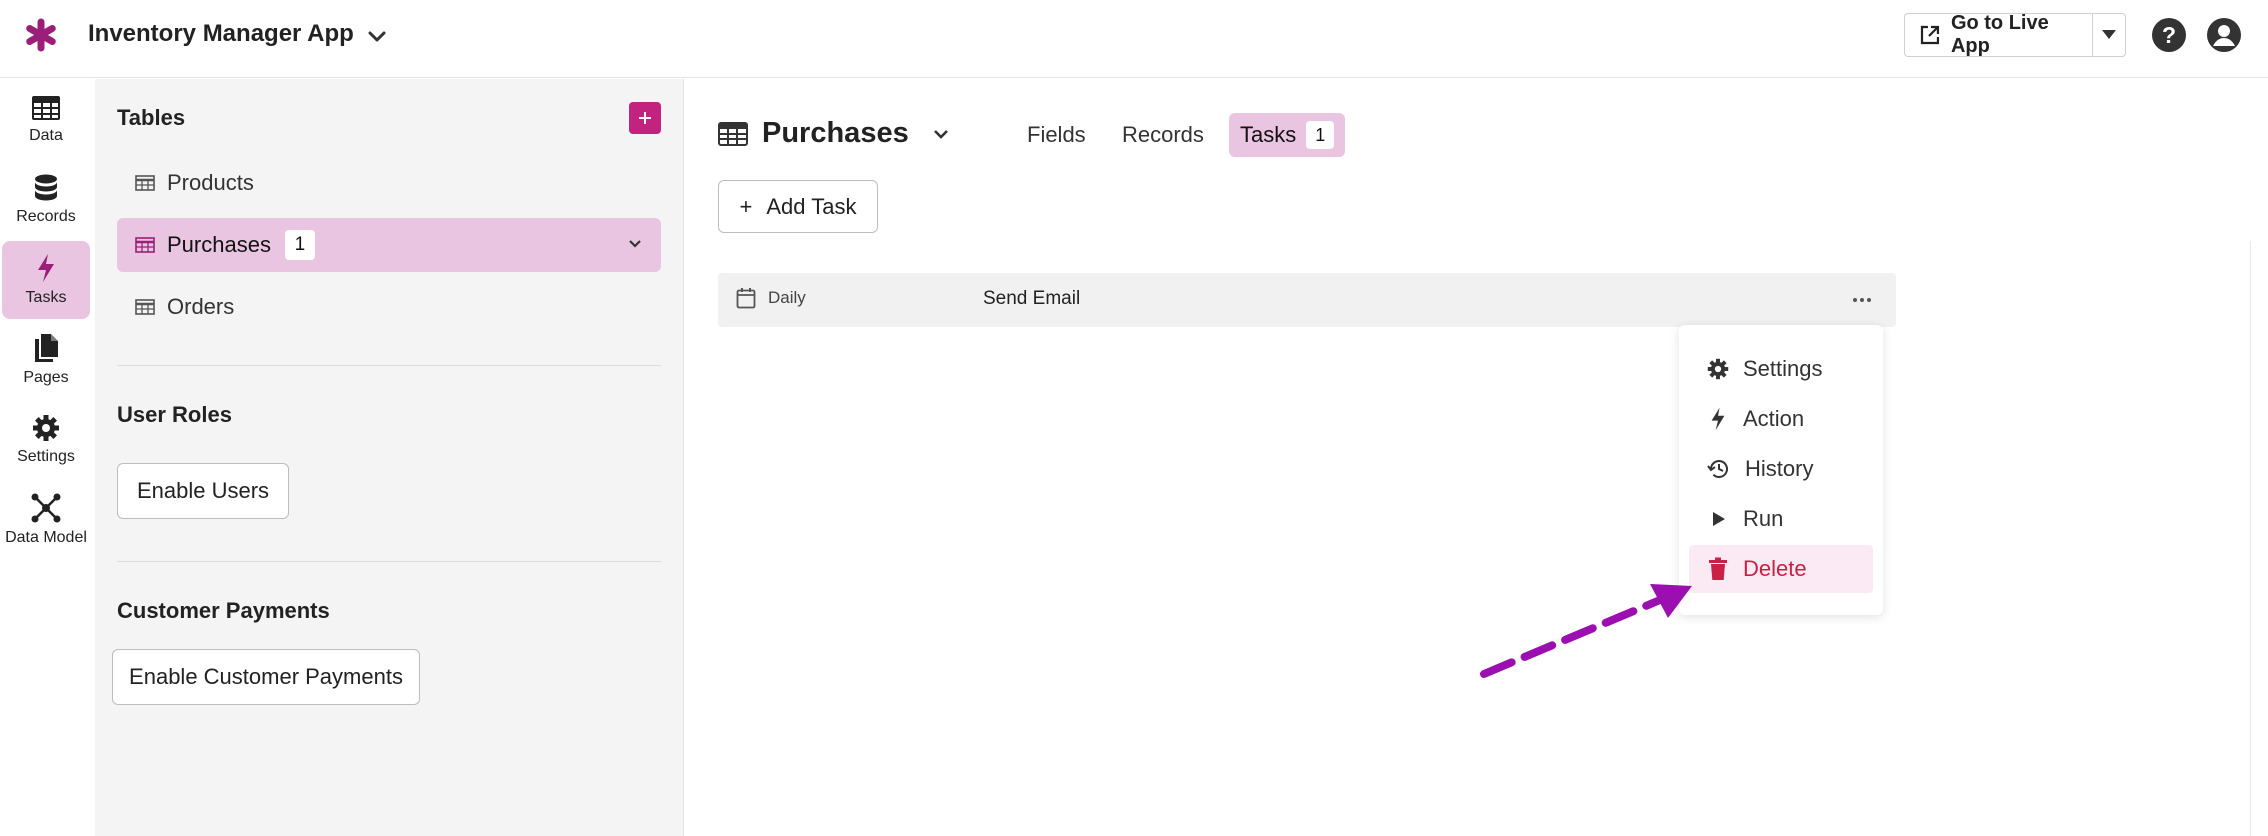  I want to click on enable-users-button: Enable Users, so click(203, 491).